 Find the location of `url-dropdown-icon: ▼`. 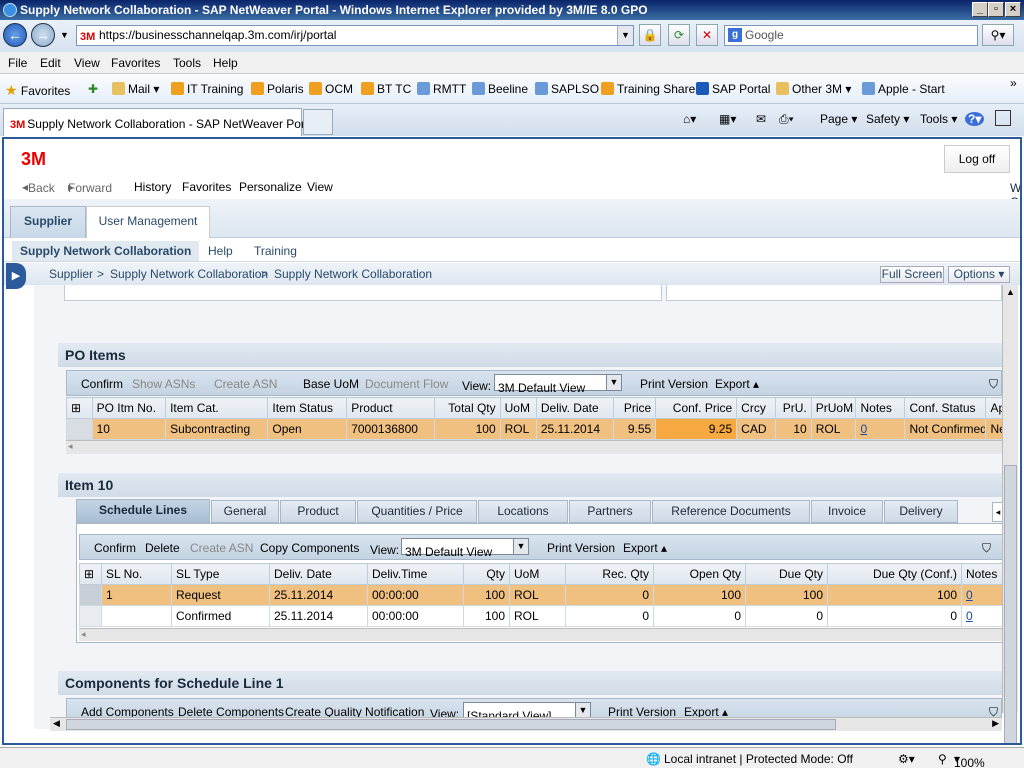

url-dropdown-icon: ▼ is located at coordinates (625, 35).